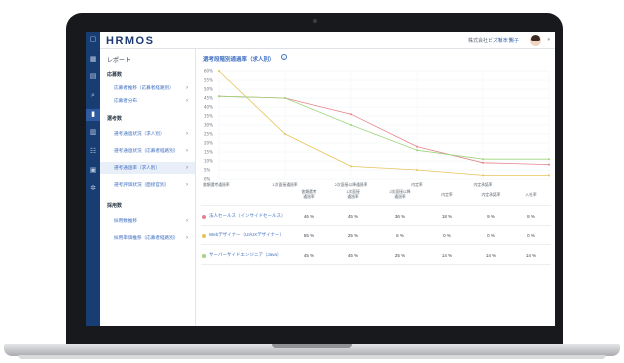 Image resolution: width=624 pixels, height=363 pixels. I want to click on sidebar-item-hires-trend: 採用数推移 ›, so click(147, 221).